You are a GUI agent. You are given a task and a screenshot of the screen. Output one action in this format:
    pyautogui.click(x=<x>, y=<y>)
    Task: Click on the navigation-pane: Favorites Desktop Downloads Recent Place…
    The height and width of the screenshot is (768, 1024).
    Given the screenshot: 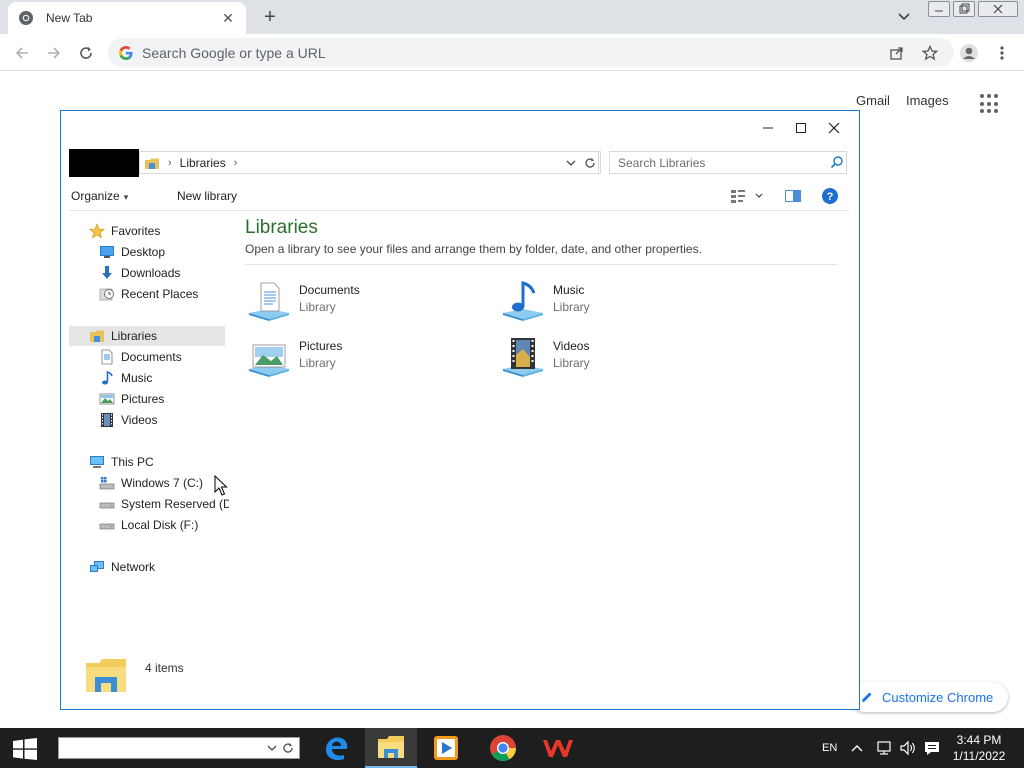 What is the action you would take?
    pyautogui.click(x=149, y=434)
    